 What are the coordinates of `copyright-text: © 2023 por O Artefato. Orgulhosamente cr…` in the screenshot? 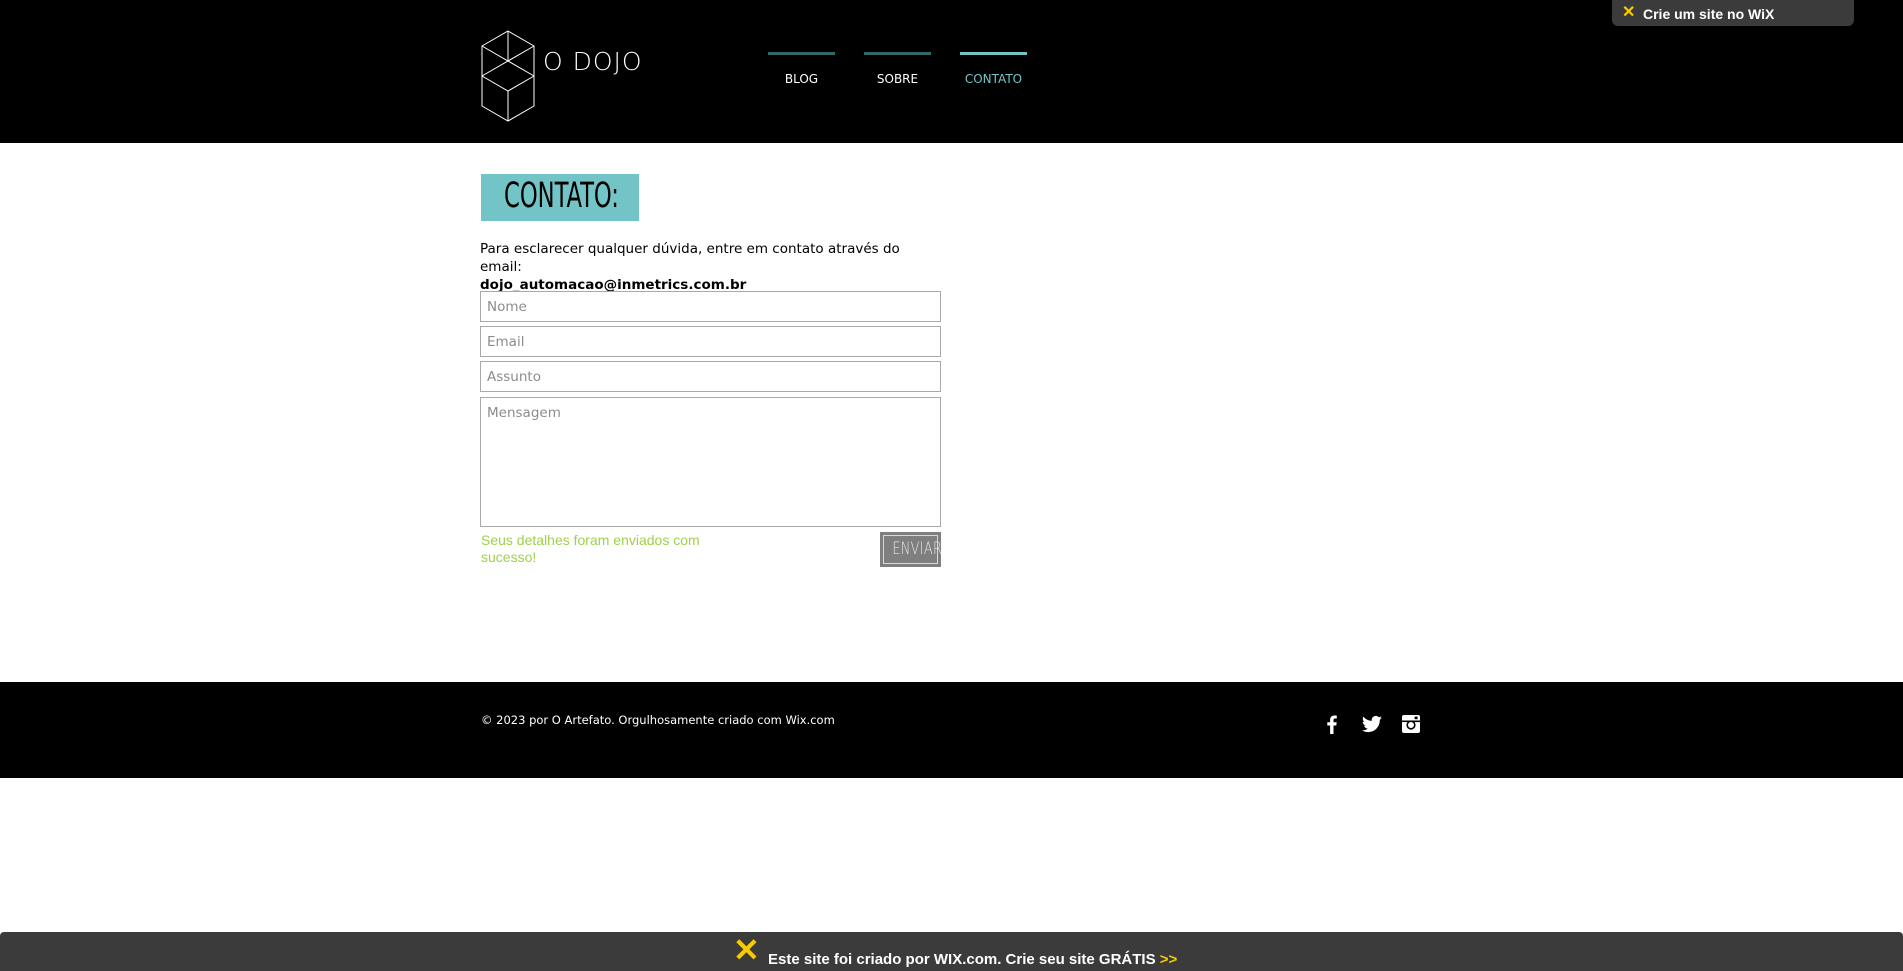 It's located at (658, 720).